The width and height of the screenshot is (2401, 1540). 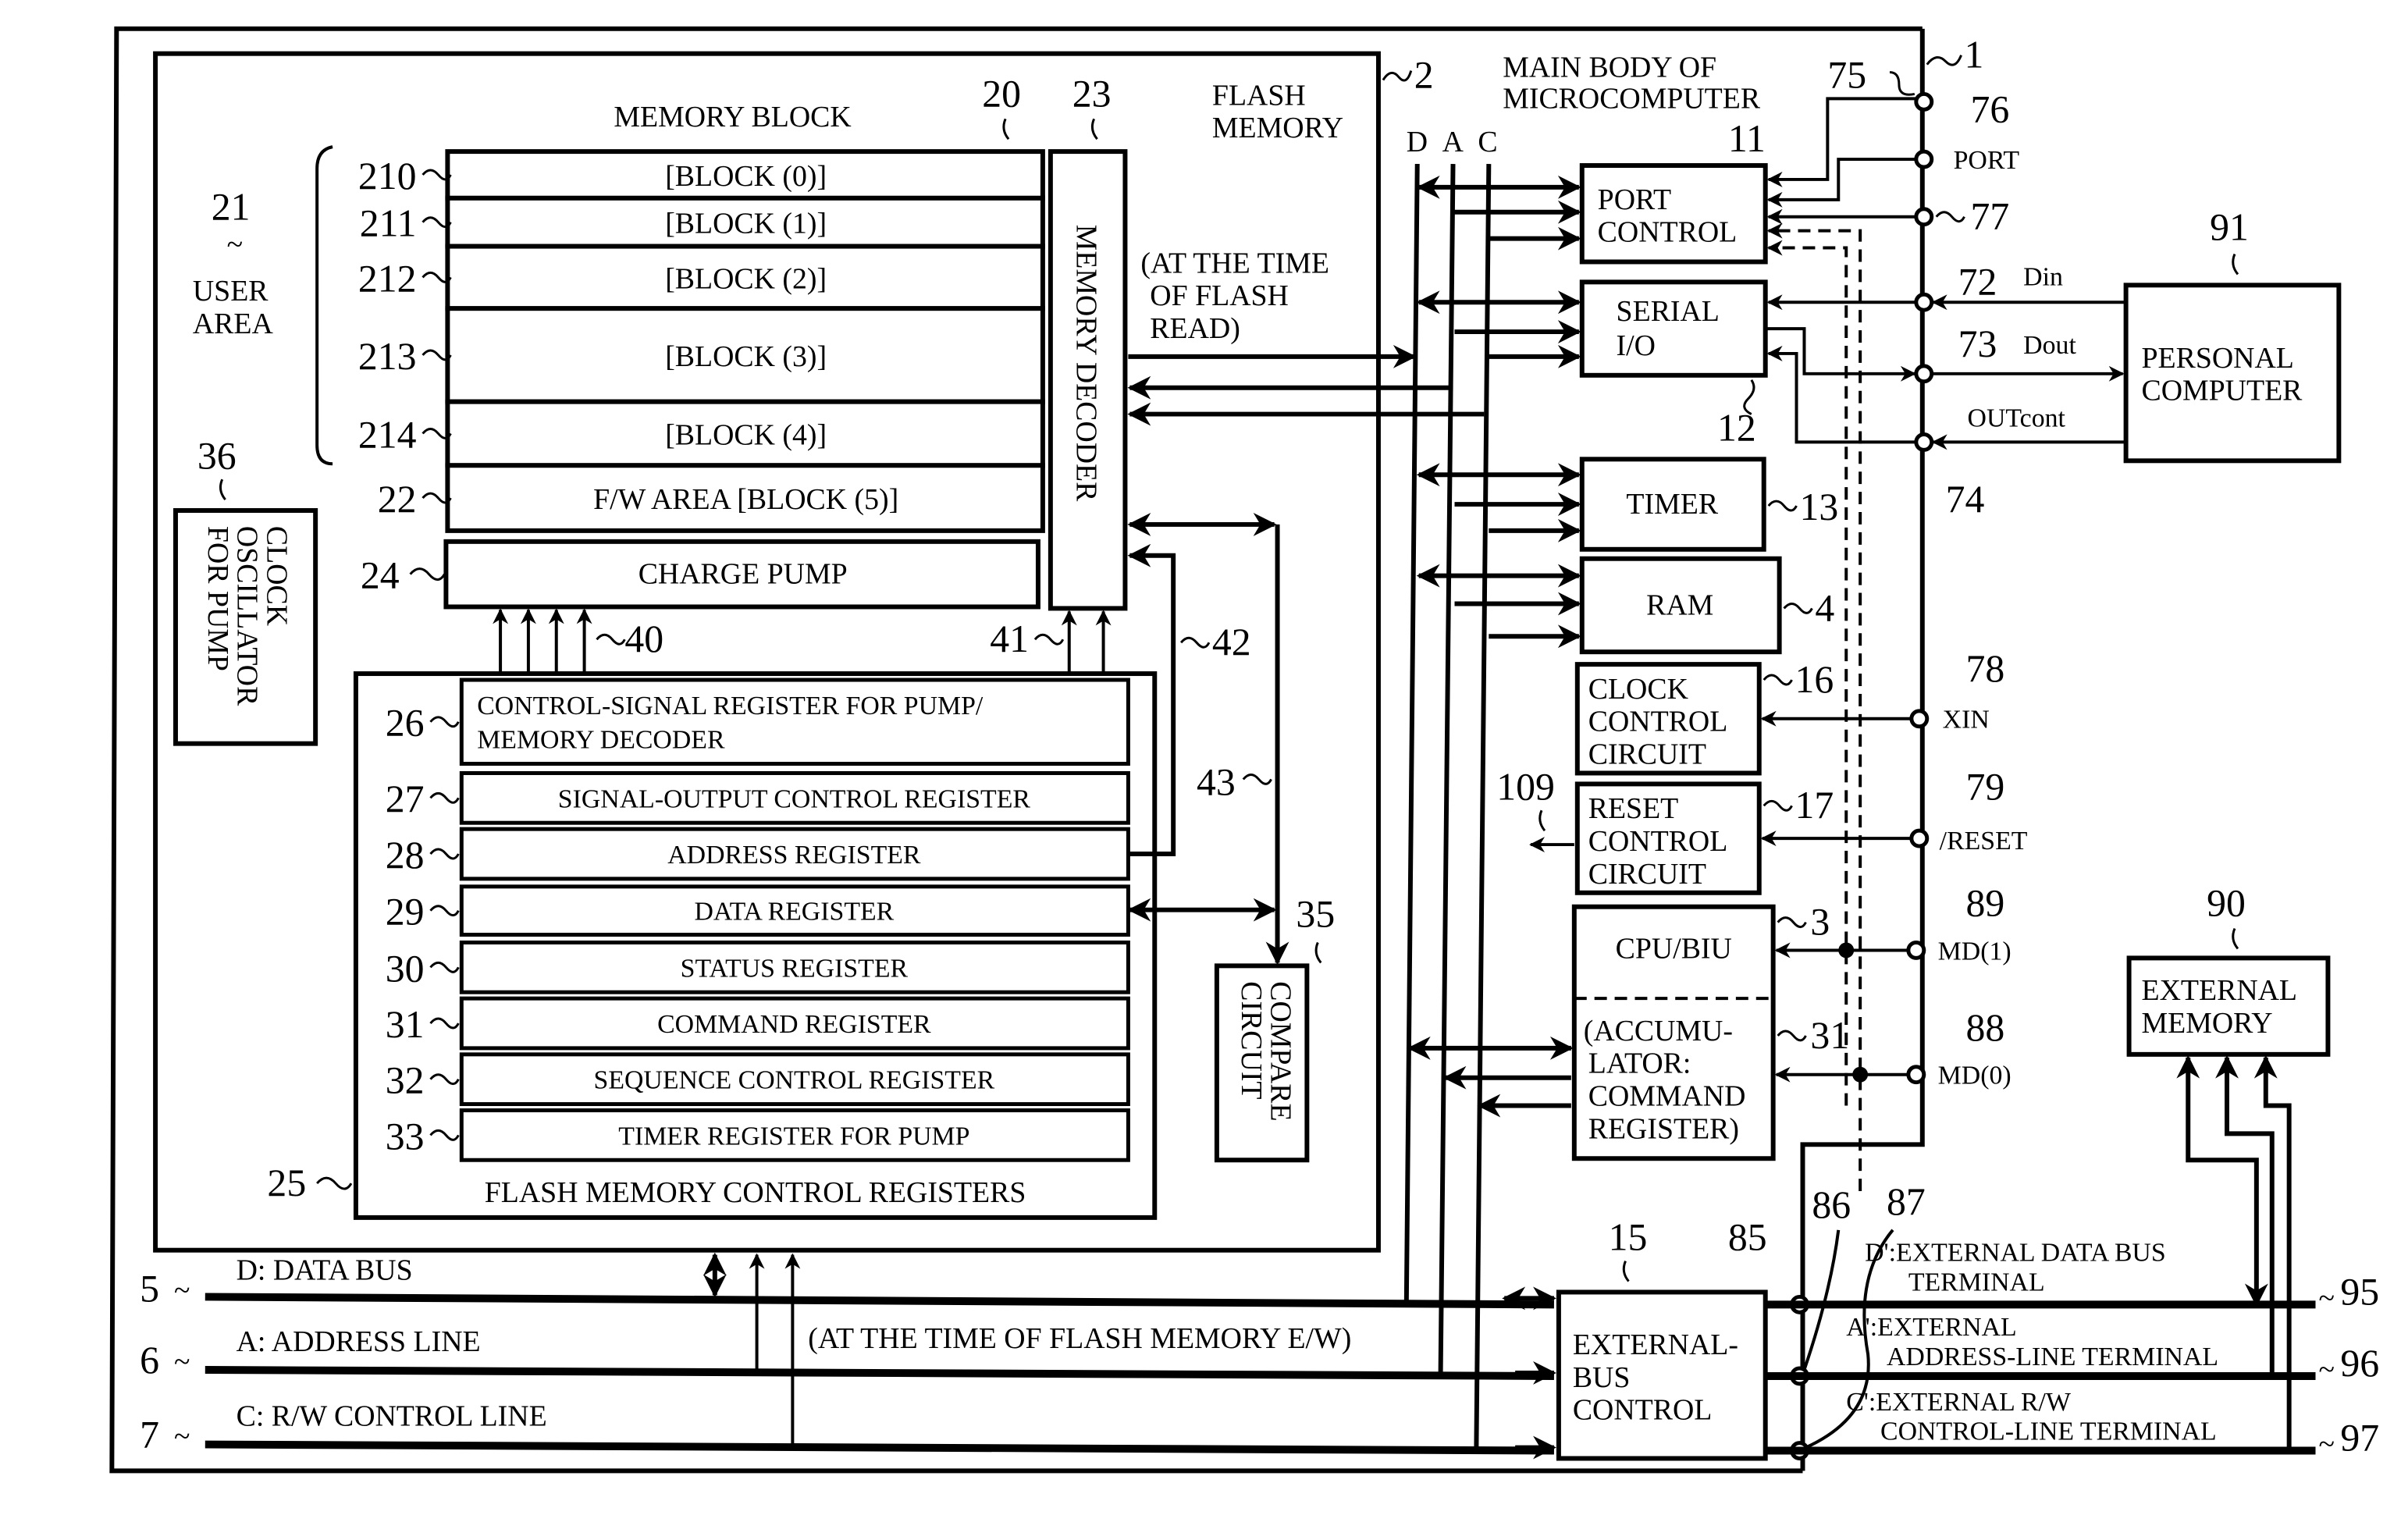 I want to click on data-path-ref: 43, so click(x=1216, y=781).